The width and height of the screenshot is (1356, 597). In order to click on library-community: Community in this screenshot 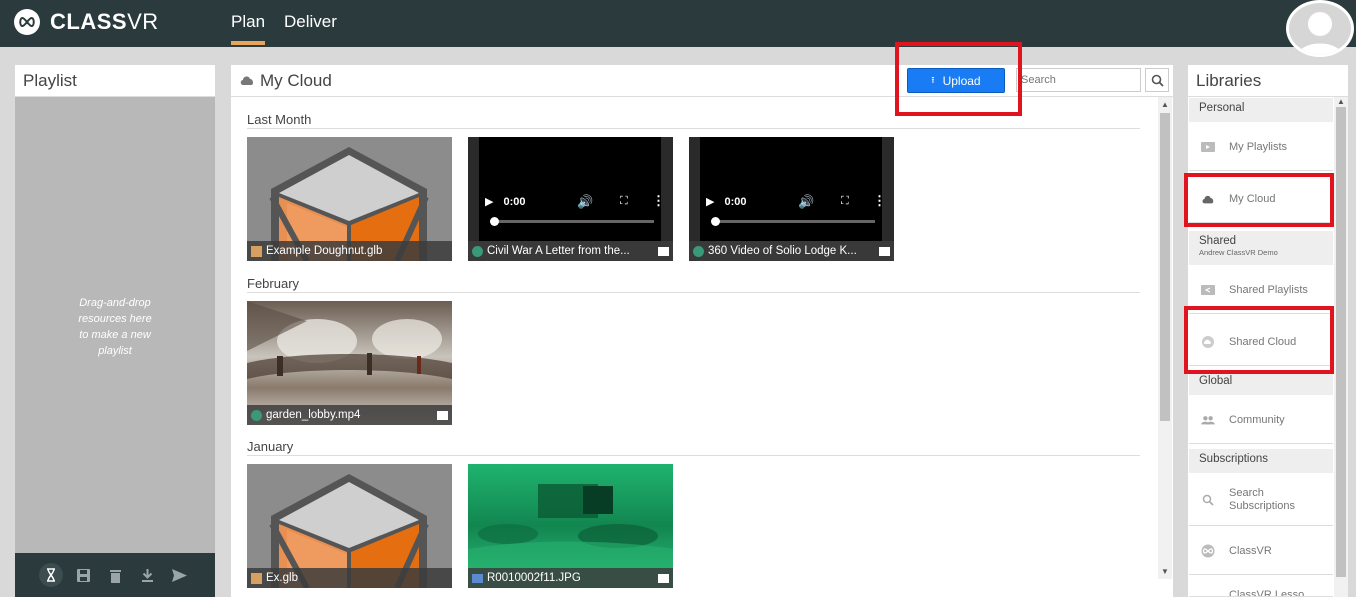, I will do `click(1261, 420)`.